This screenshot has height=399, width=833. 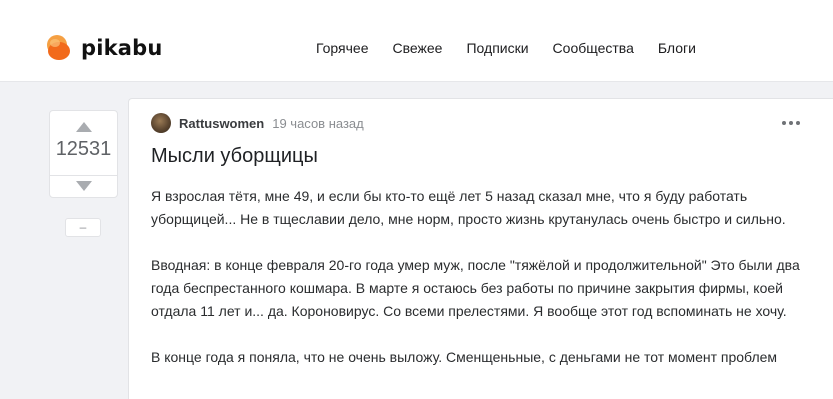 I want to click on pikabu-logo-icon, so click(x=58, y=47).